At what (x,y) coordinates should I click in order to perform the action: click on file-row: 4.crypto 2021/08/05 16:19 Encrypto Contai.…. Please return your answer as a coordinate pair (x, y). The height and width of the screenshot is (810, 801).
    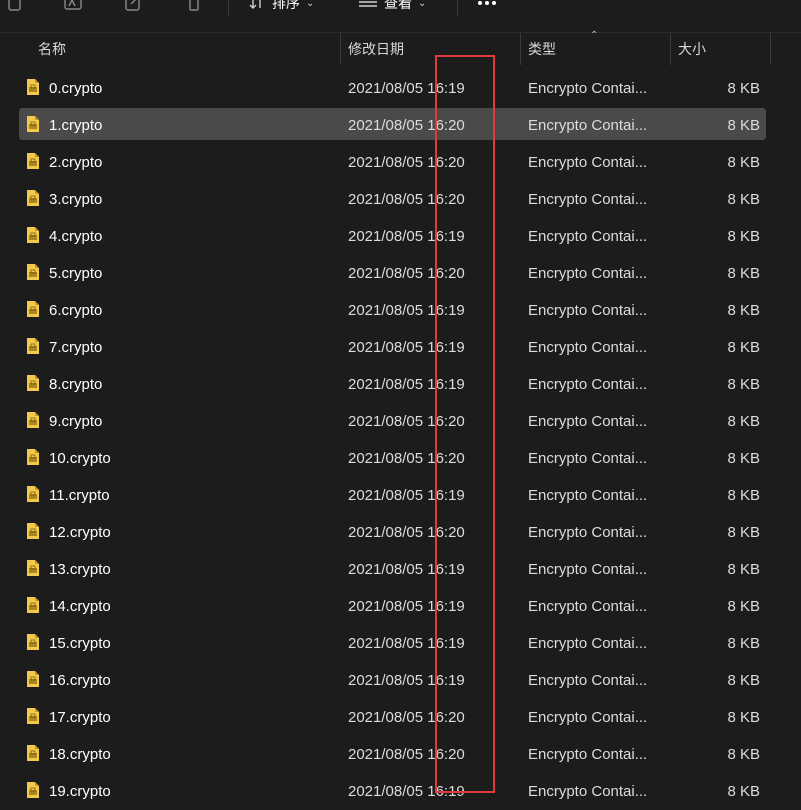
    Looking at the image, I should click on (392, 235).